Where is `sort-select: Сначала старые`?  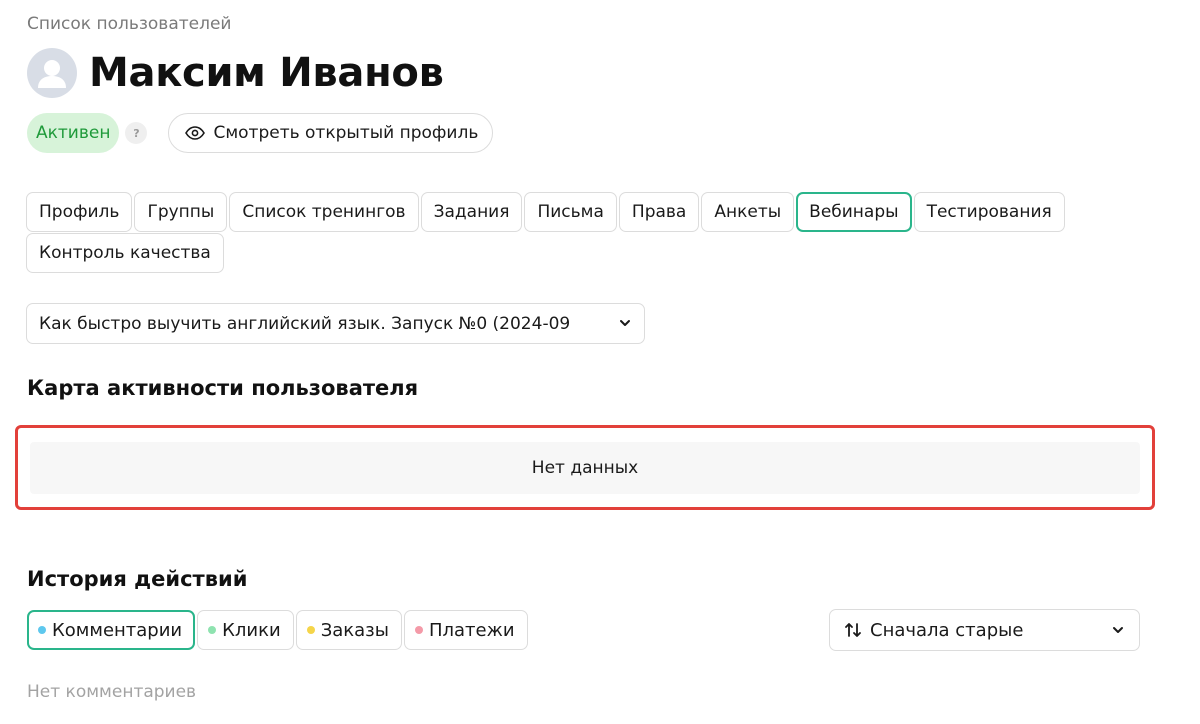 sort-select: Сначала старые is located at coordinates (984, 630).